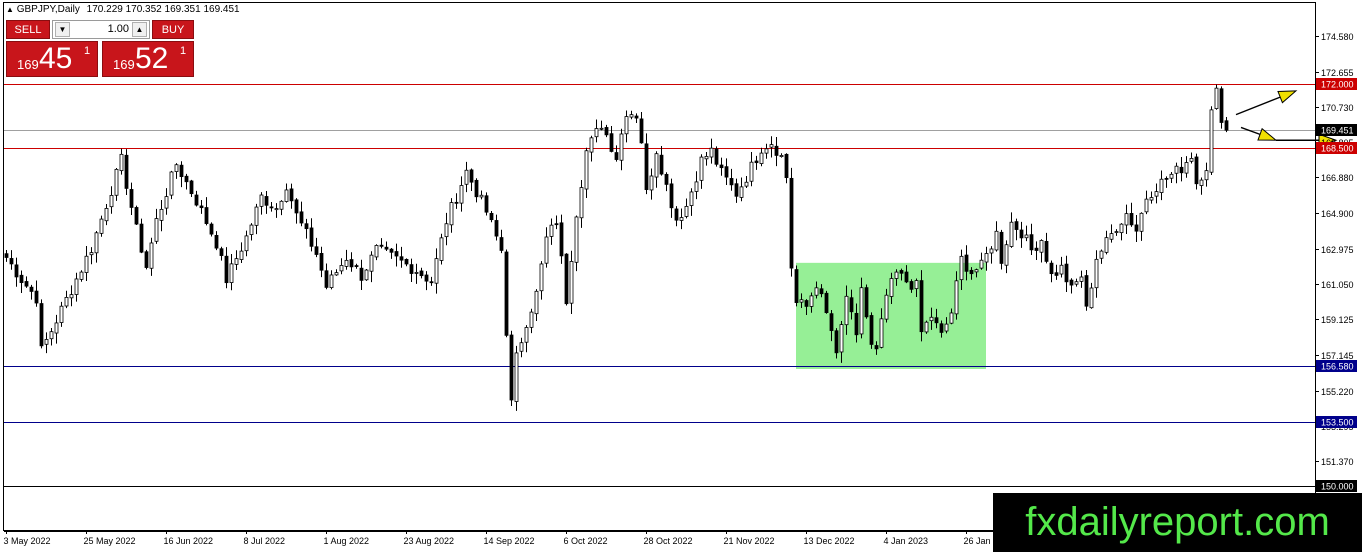  I want to click on x-tick-label: 14 Sep 2022, so click(509, 541).